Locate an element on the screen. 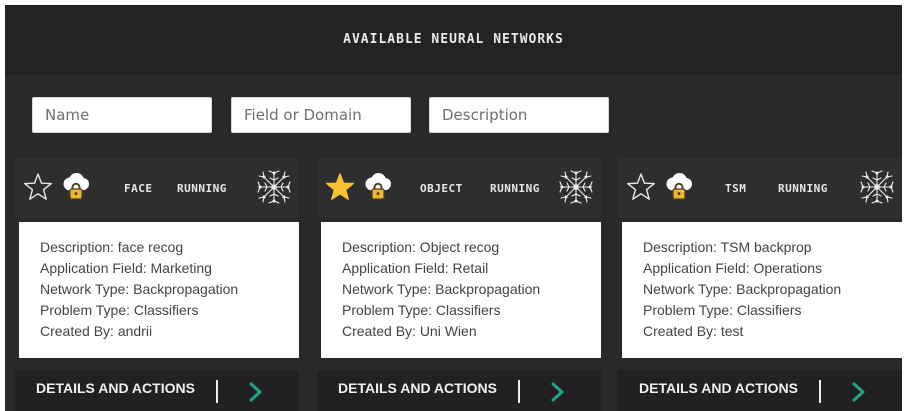 Image resolution: width=907 pixels, height=411 pixels. page-title: AVAILABLE NEURAL NETWORKS is located at coordinates (453, 39).